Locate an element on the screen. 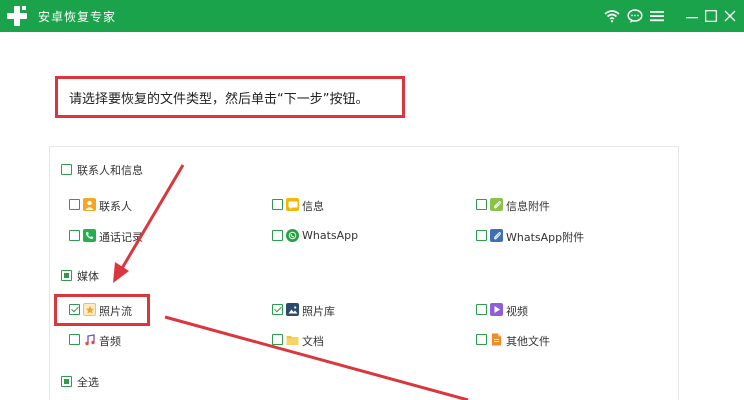 The height and width of the screenshot is (400, 744). whatsapp-attachment-icon is located at coordinates (496, 235).